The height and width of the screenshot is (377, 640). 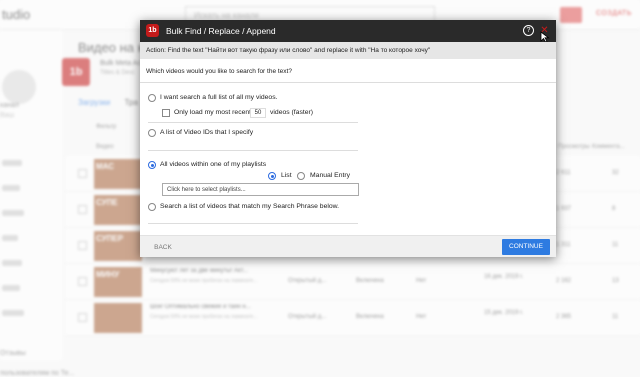 What do you see at coordinates (110, 238) in the screenshot?
I see `thumbnail-text: СУПЕР` at bounding box center [110, 238].